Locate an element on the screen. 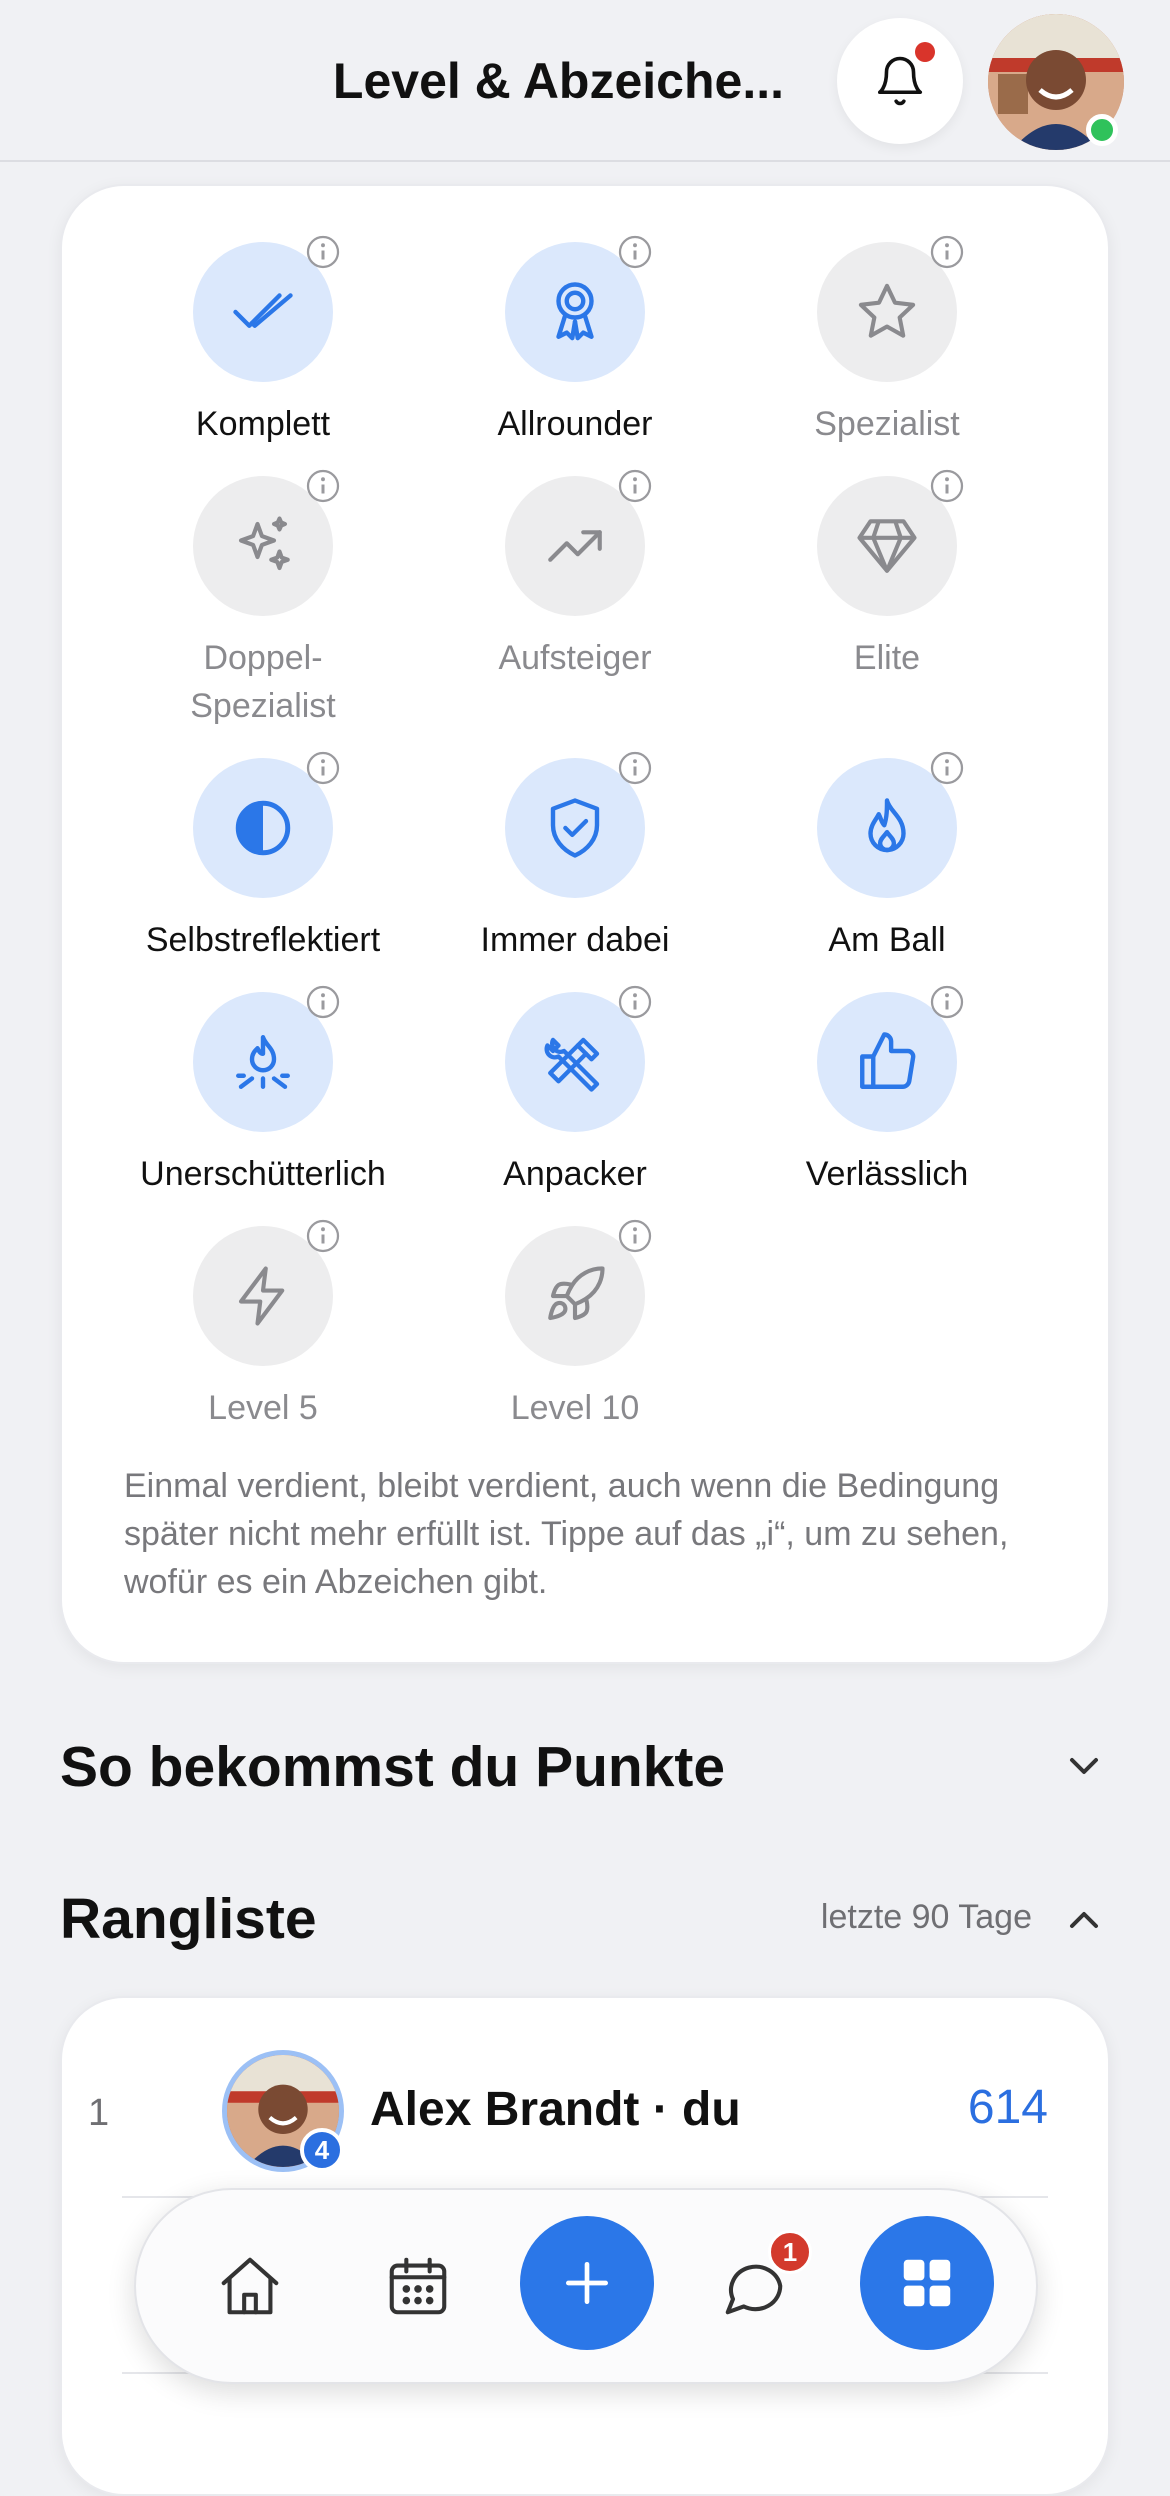 The width and height of the screenshot is (1170, 2496). badge-label: Doppel- Spezialist is located at coordinates (263, 682).